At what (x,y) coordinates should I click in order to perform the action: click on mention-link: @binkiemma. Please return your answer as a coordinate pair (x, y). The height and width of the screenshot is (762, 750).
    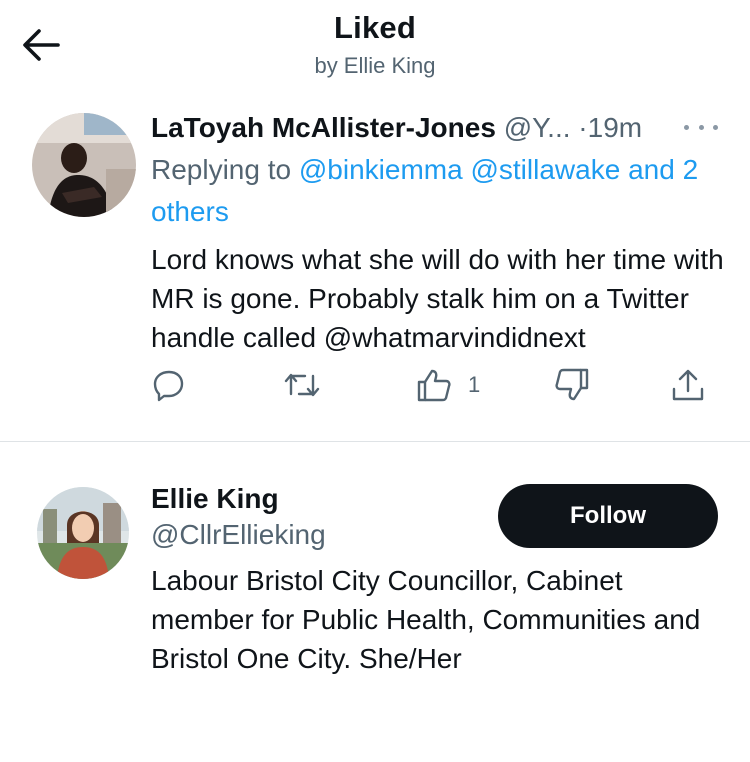
    Looking at the image, I should click on (381, 169).